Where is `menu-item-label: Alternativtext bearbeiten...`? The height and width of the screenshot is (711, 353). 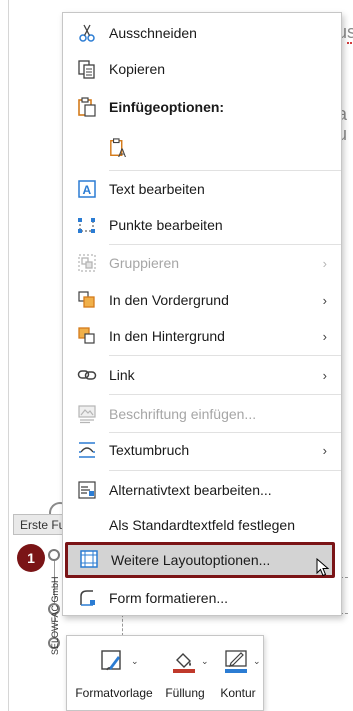
menu-item-label: Alternativtext bearbeiten... is located at coordinates (190, 490).